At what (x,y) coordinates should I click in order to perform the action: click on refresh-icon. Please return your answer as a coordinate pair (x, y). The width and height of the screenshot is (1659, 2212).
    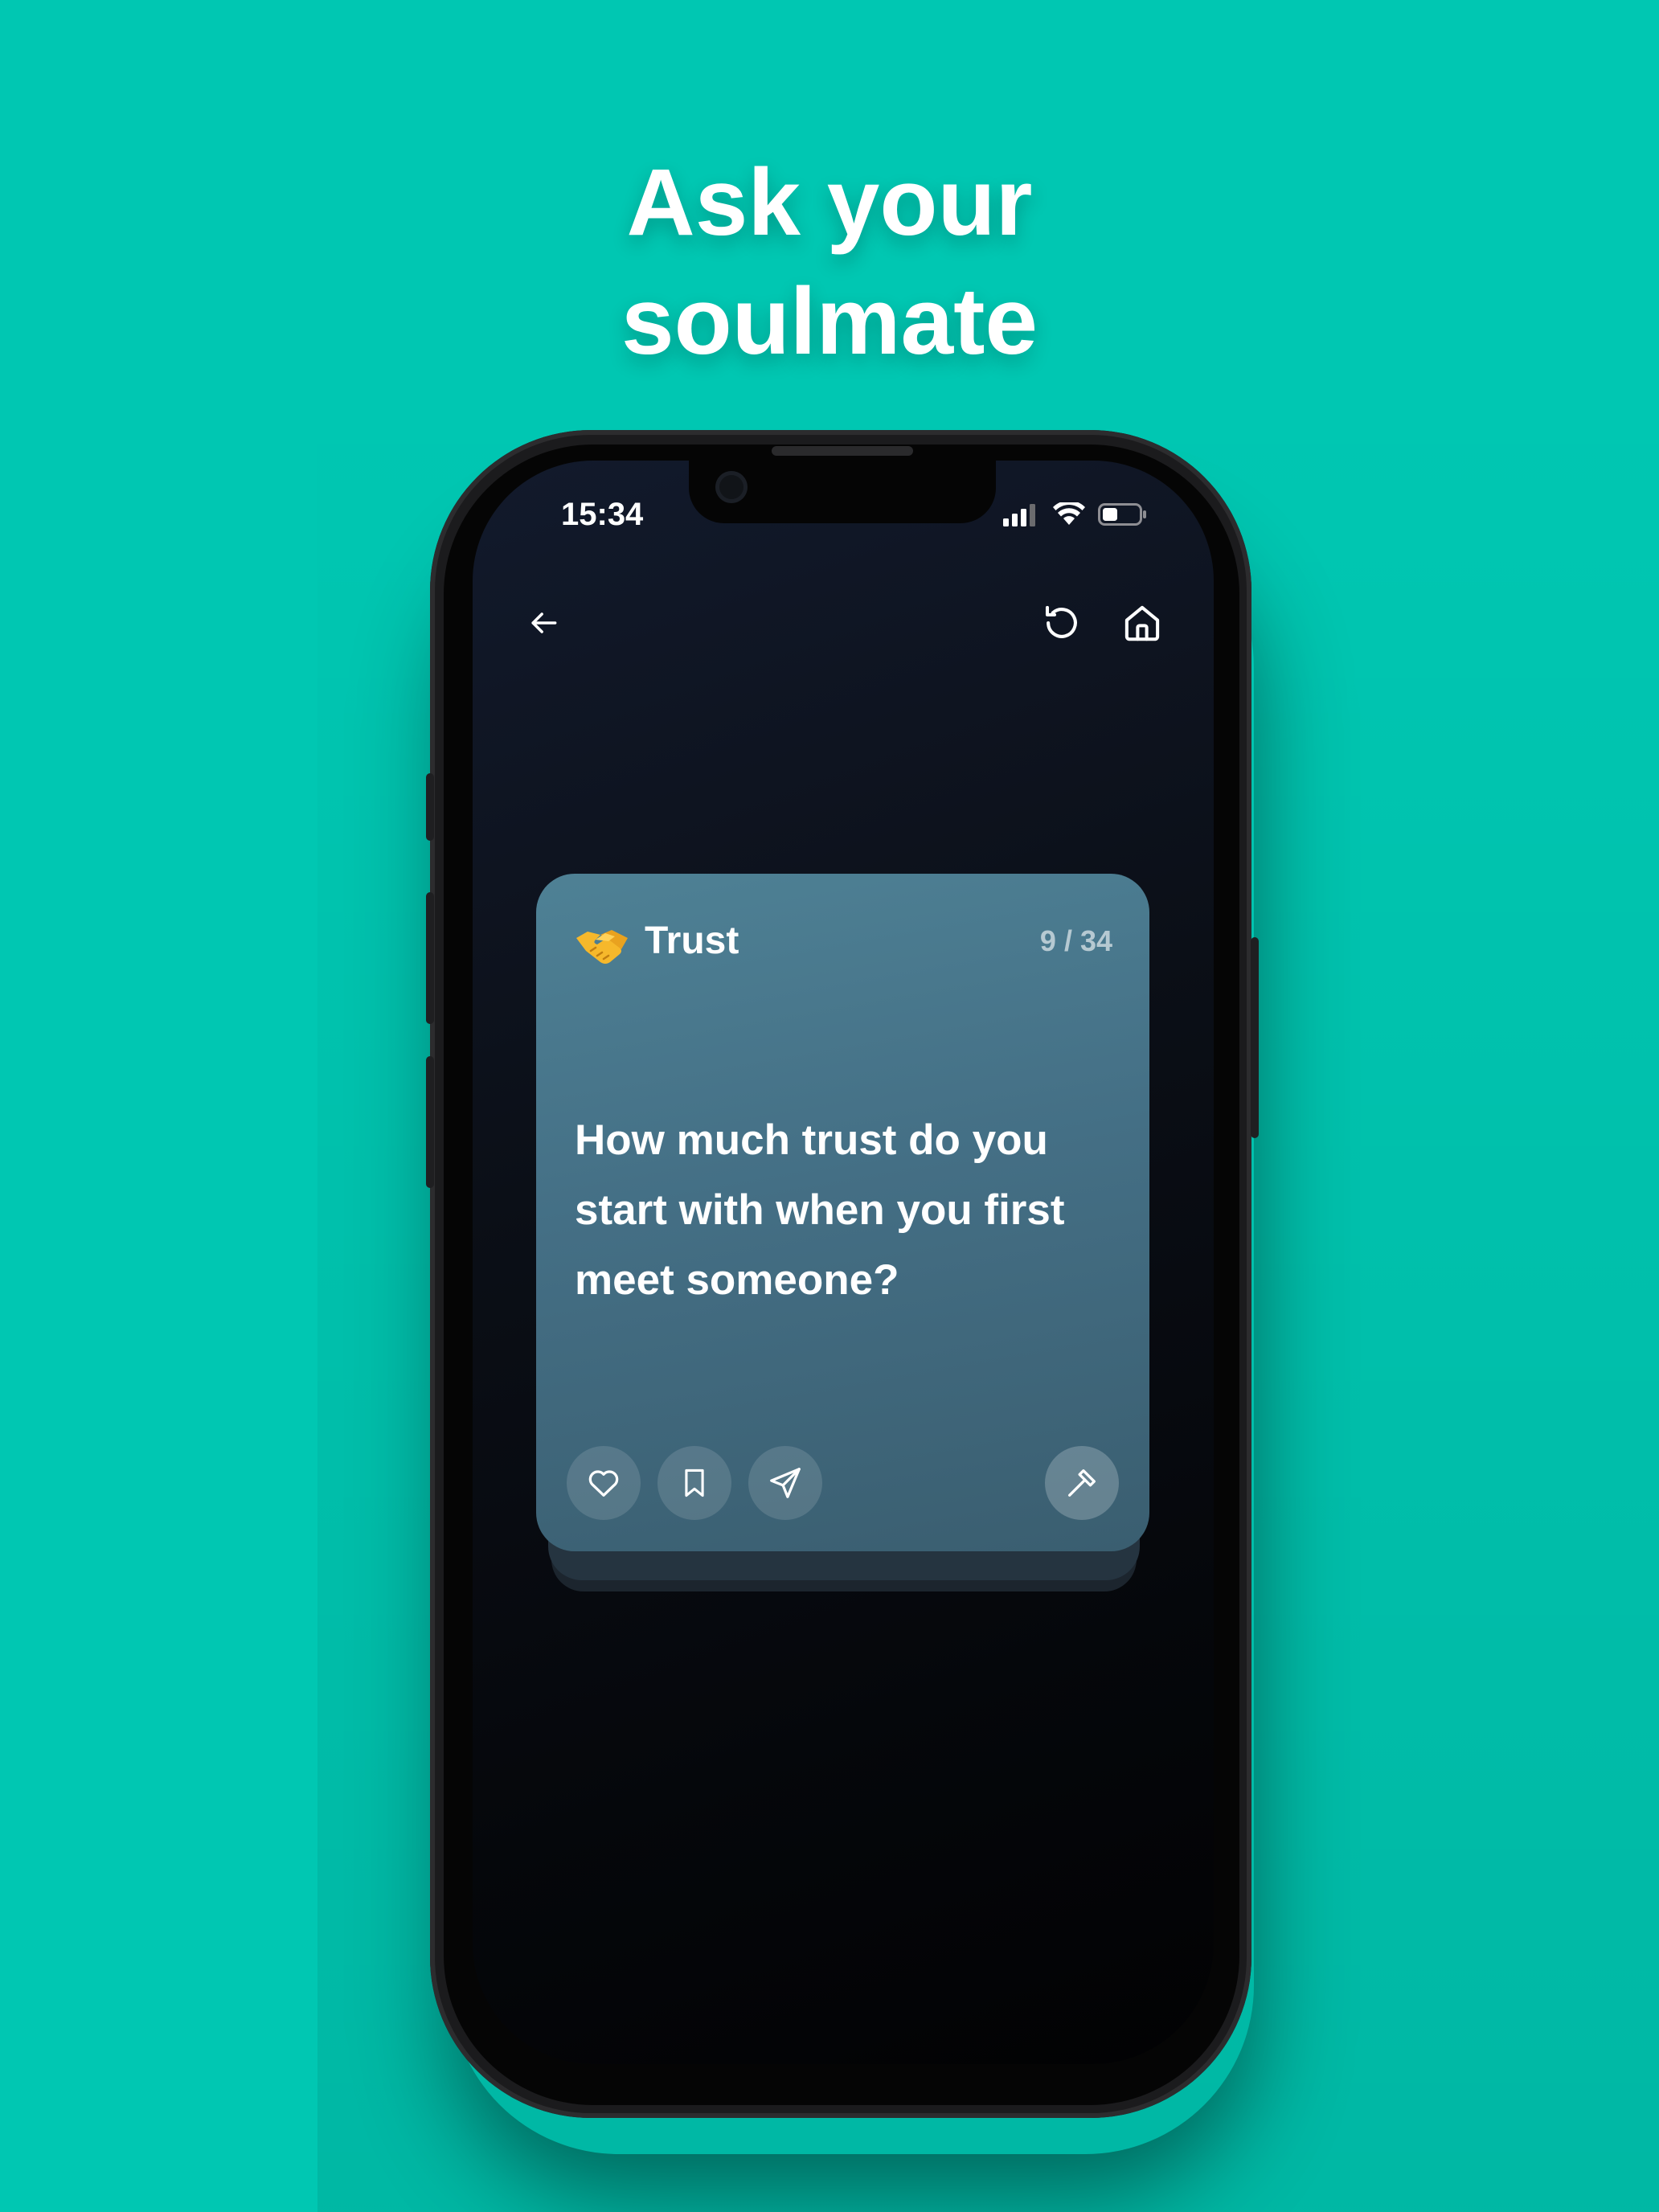
    Looking at the image, I should click on (1061, 621).